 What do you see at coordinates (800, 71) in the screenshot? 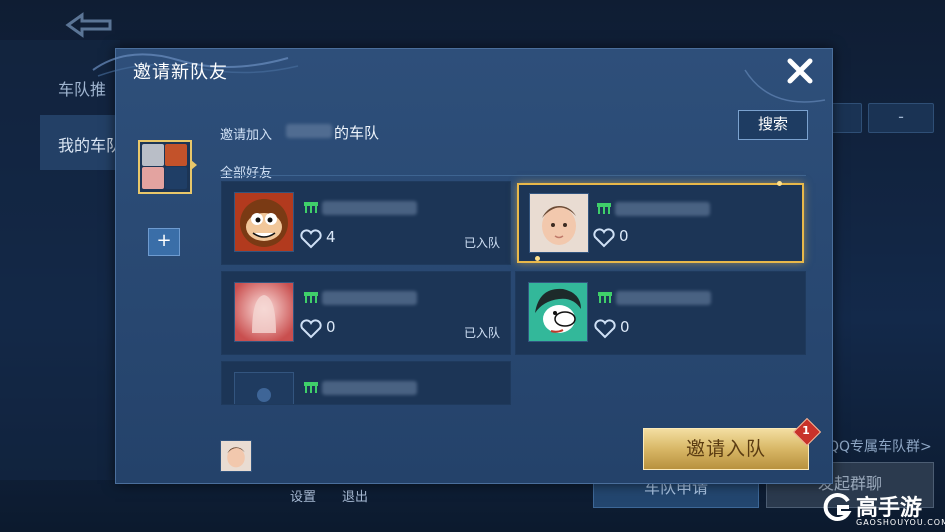
I see `close-icon` at bounding box center [800, 71].